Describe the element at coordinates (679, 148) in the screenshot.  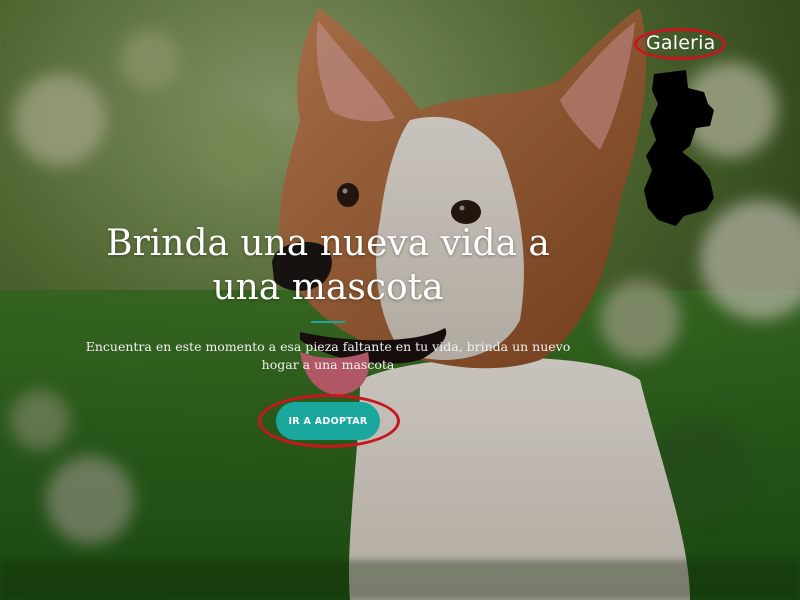
I see `redaction-mark` at that location.